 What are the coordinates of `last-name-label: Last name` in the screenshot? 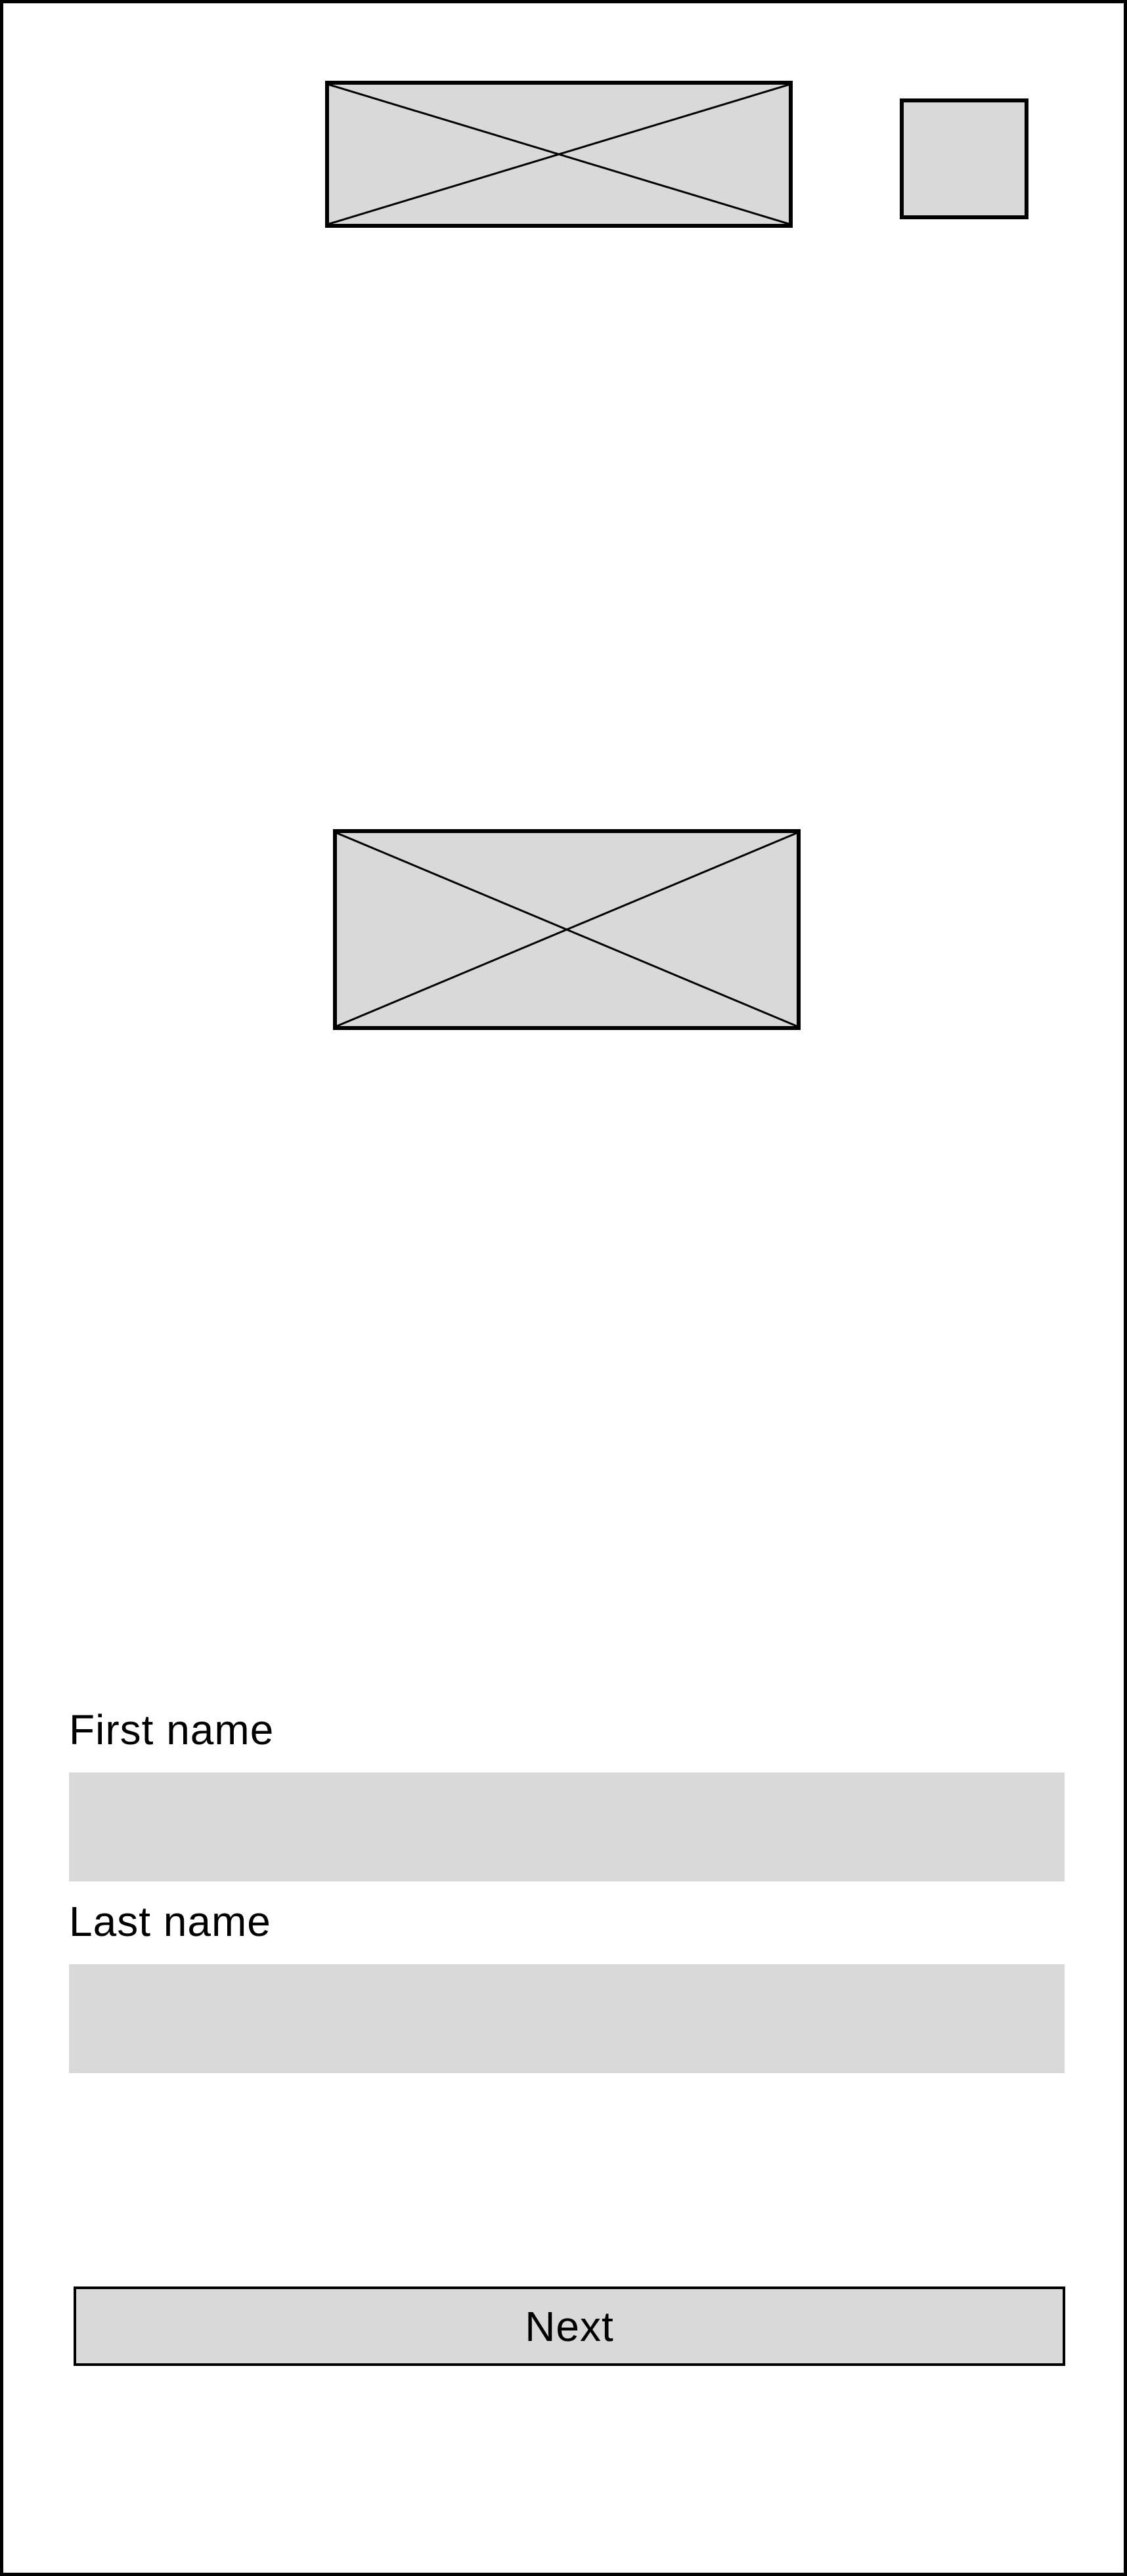 It's located at (170, 1921).